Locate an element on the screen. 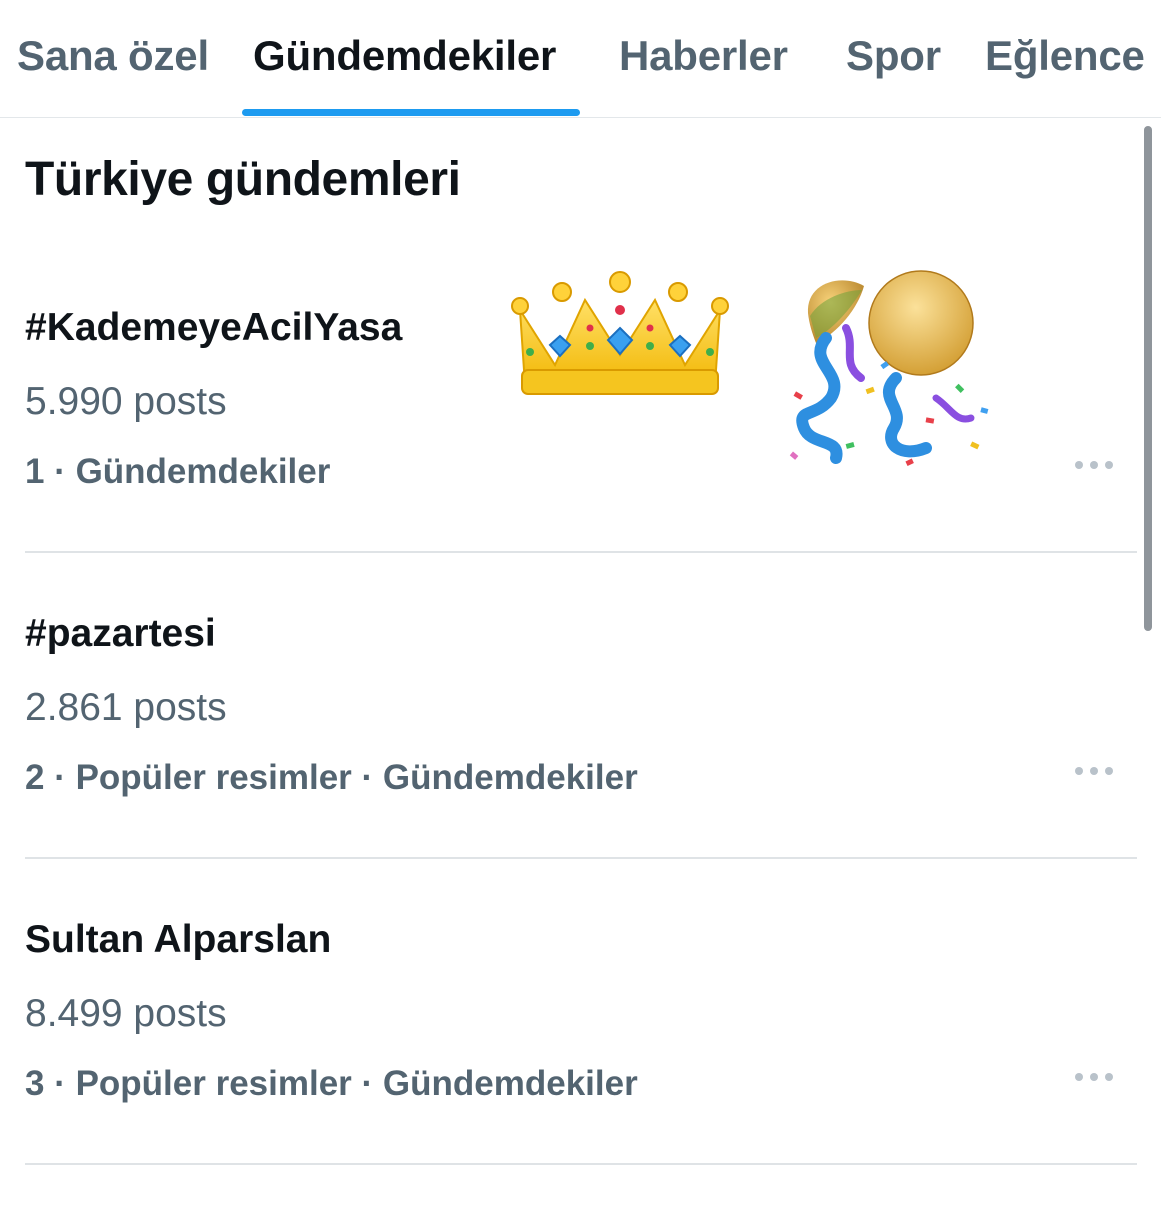 This screenshot has width=1161, height=1224. trend-post-count: 5.990 posts is located at coordinates (126, 401).